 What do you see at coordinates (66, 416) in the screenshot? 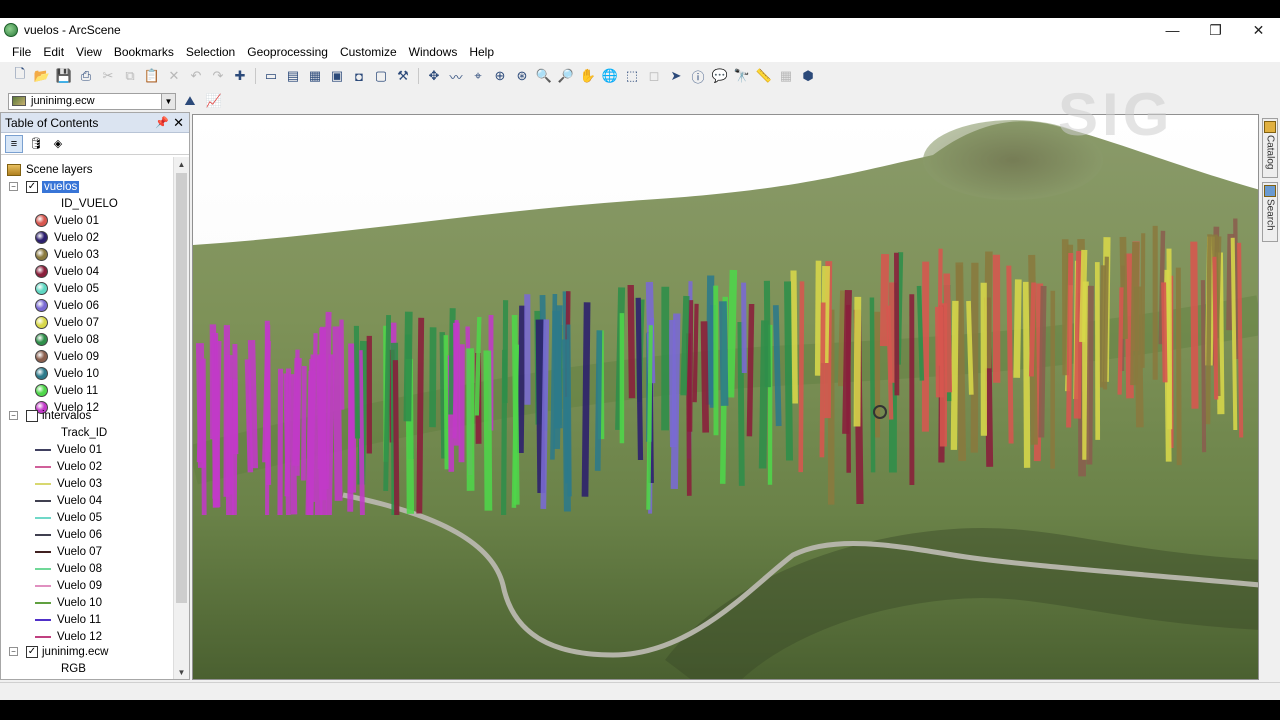
I see `intervalos-layer-label: intervalos` at bounding box center [66, 416].